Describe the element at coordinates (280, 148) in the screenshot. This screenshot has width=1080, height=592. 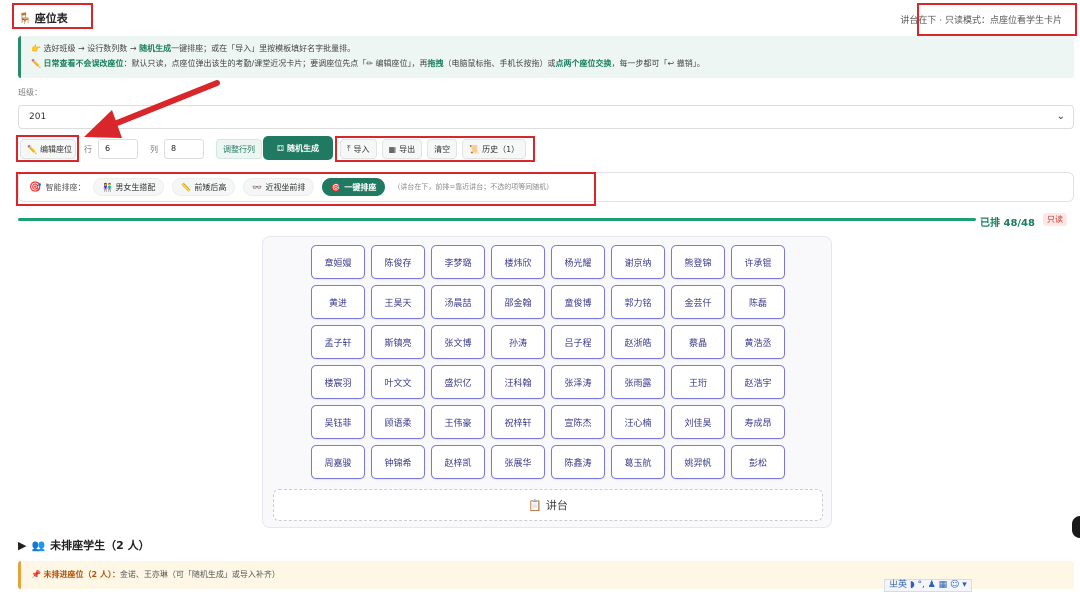
I see `dice-icon: ⚃` at that location.